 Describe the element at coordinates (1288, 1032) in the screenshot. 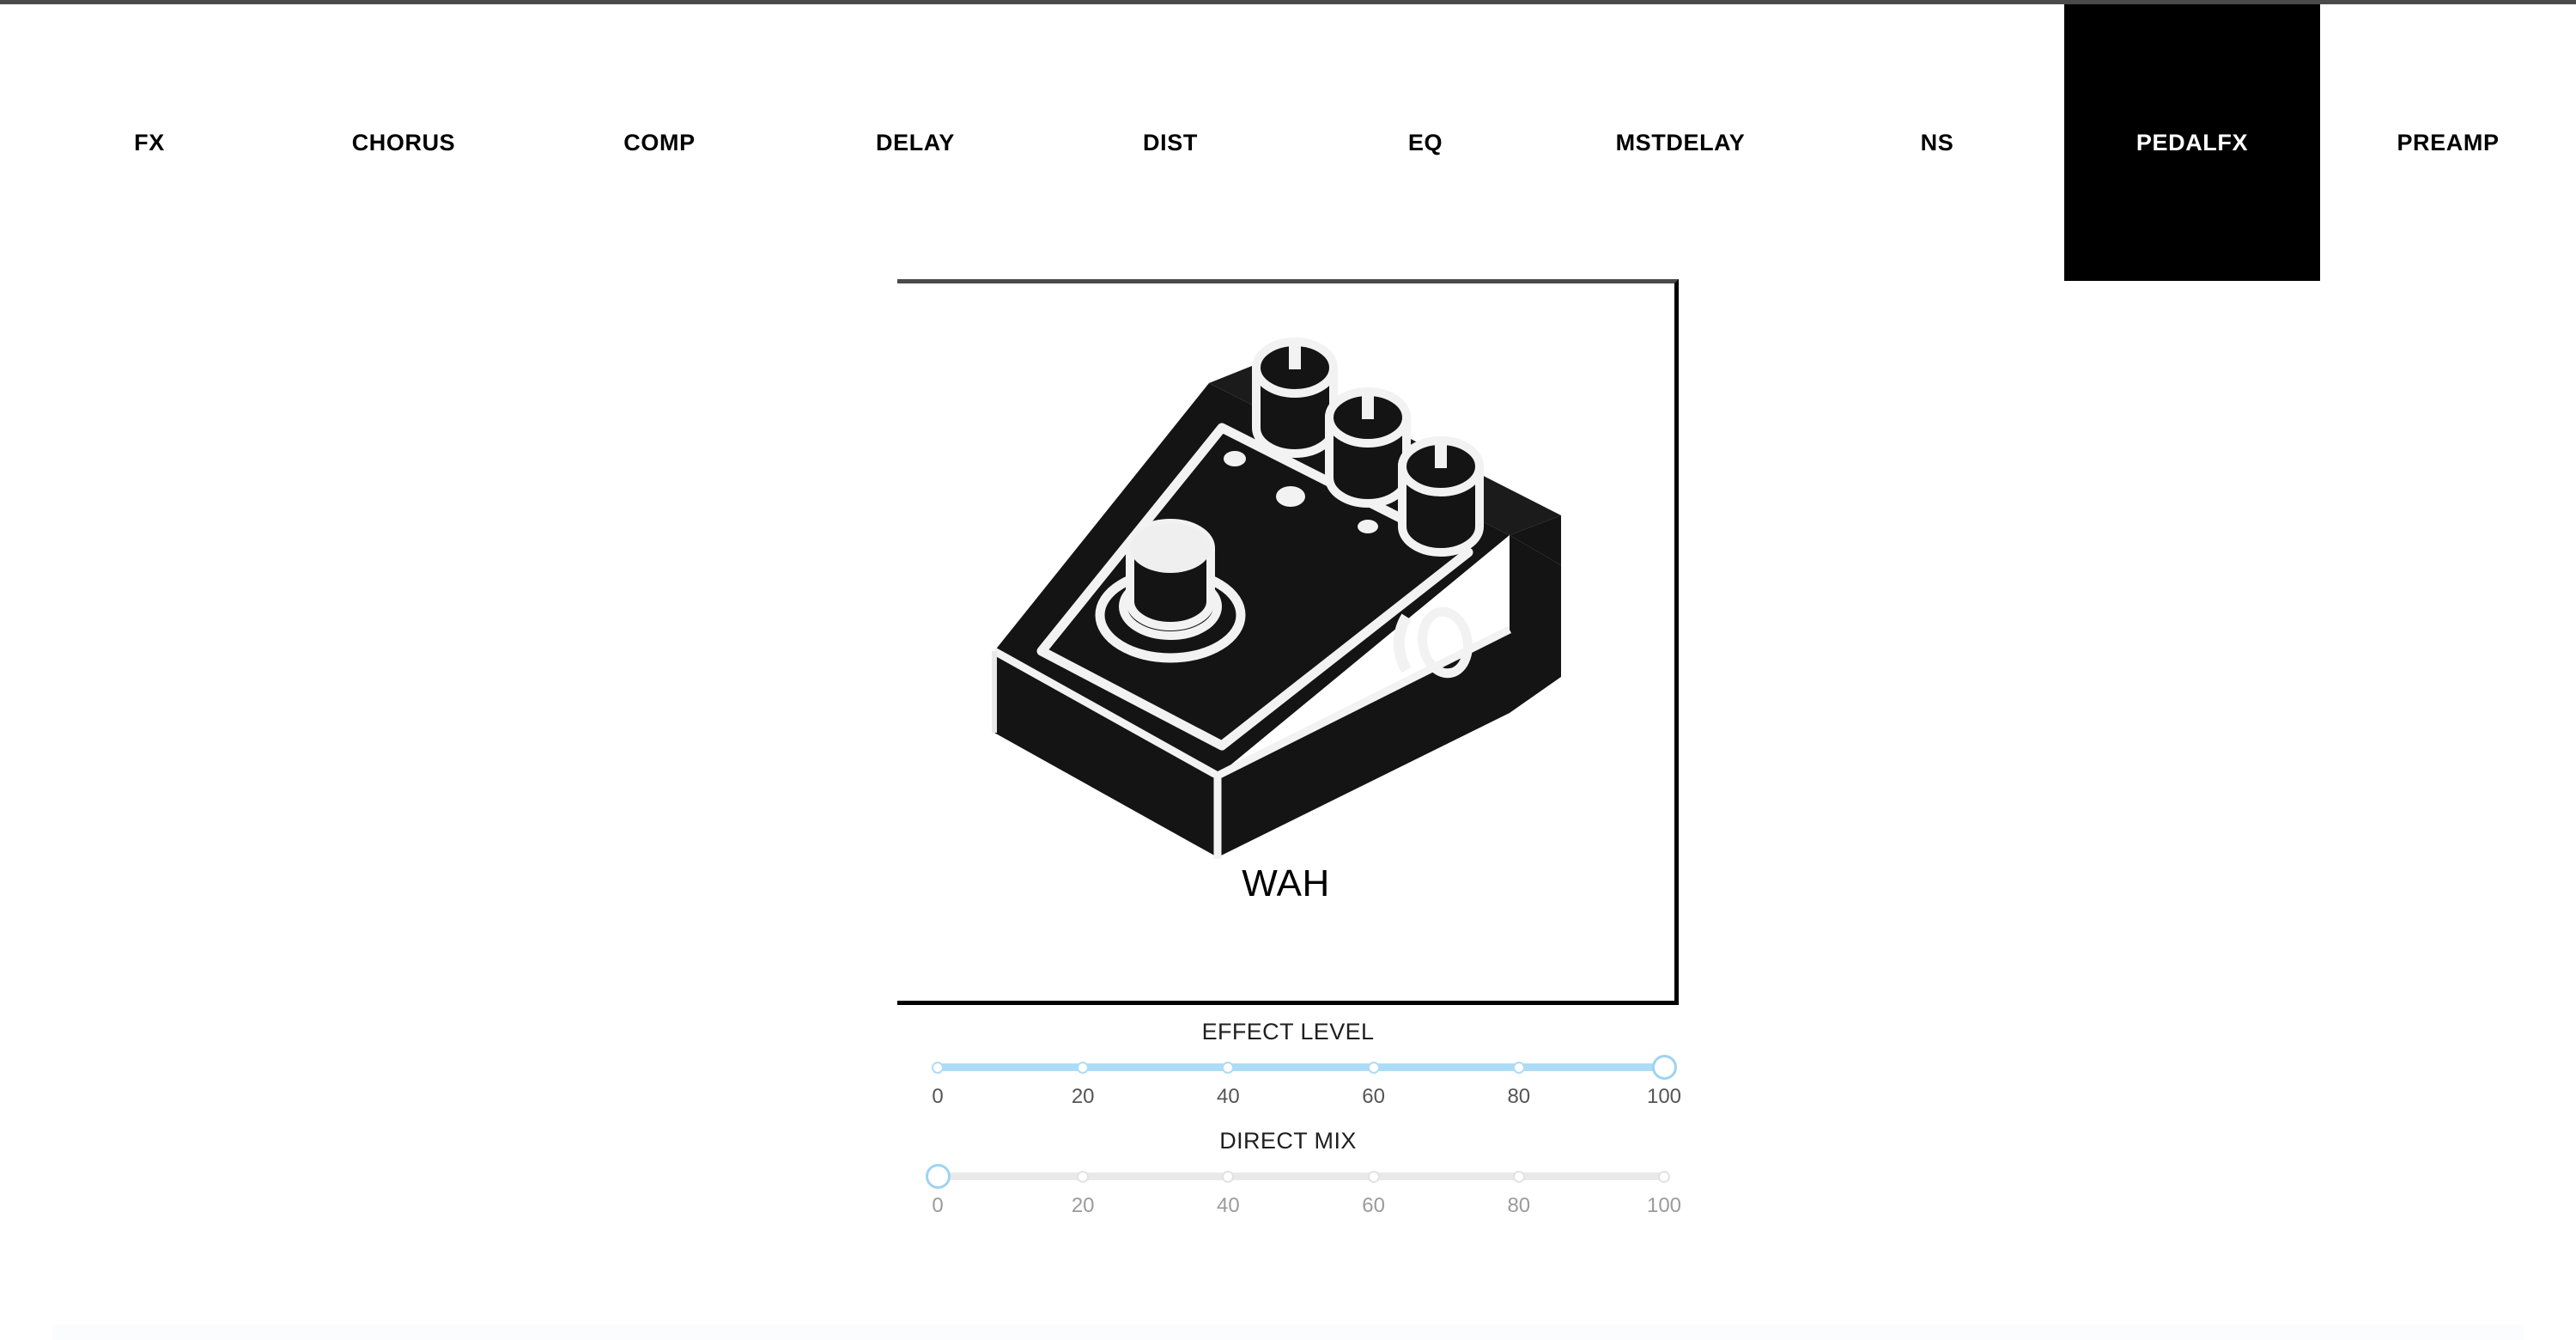

I see `slider-label-effect-level: EFFECT LEVEL` at that location.